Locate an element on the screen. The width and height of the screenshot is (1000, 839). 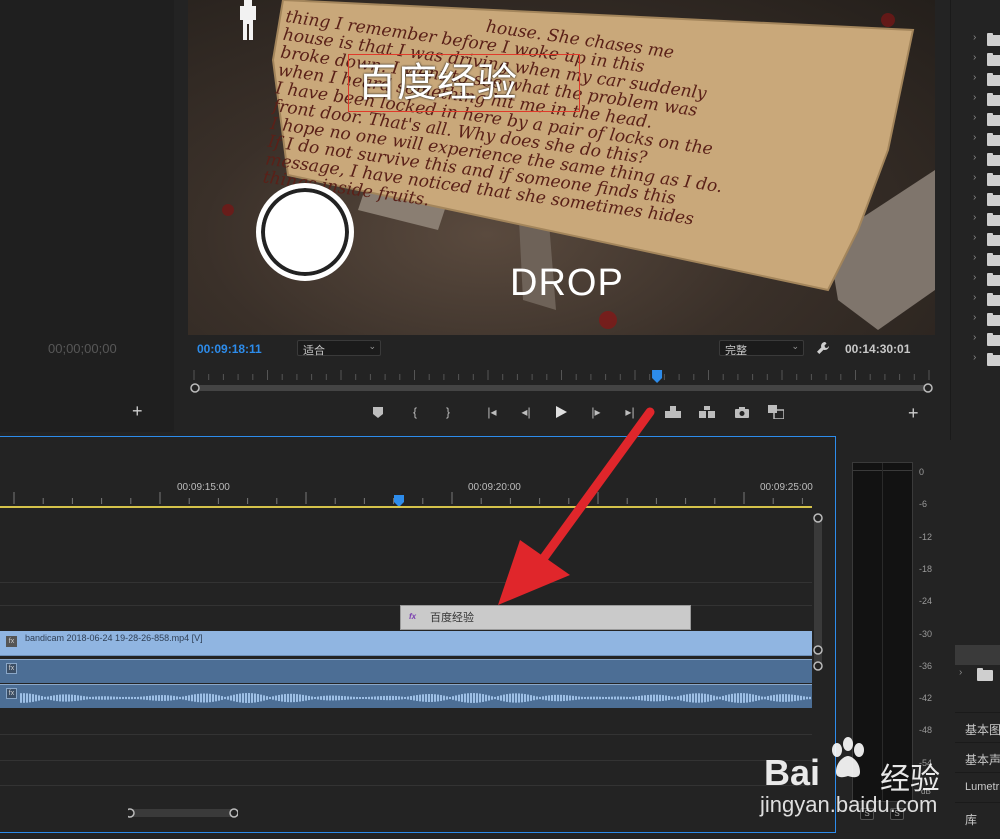
timeline-vertical-scrollbar is located at coordinates (818, 612).